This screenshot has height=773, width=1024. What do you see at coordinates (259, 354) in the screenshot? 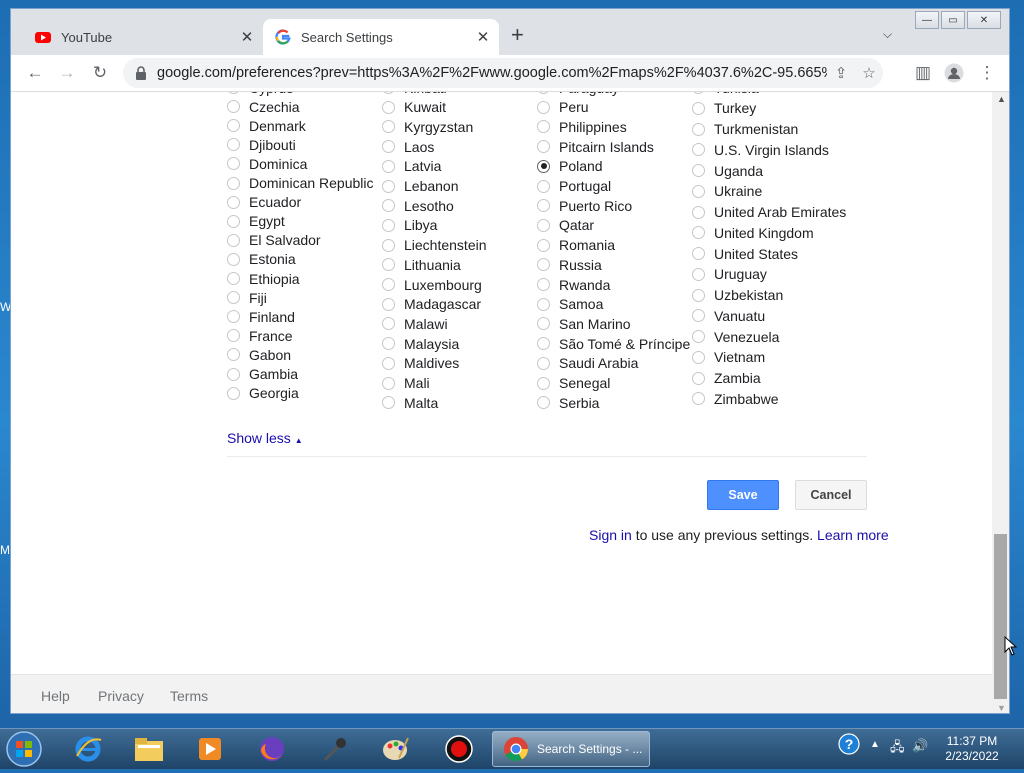
I see `region-option: Gabon` at bounding box center [259, 354].